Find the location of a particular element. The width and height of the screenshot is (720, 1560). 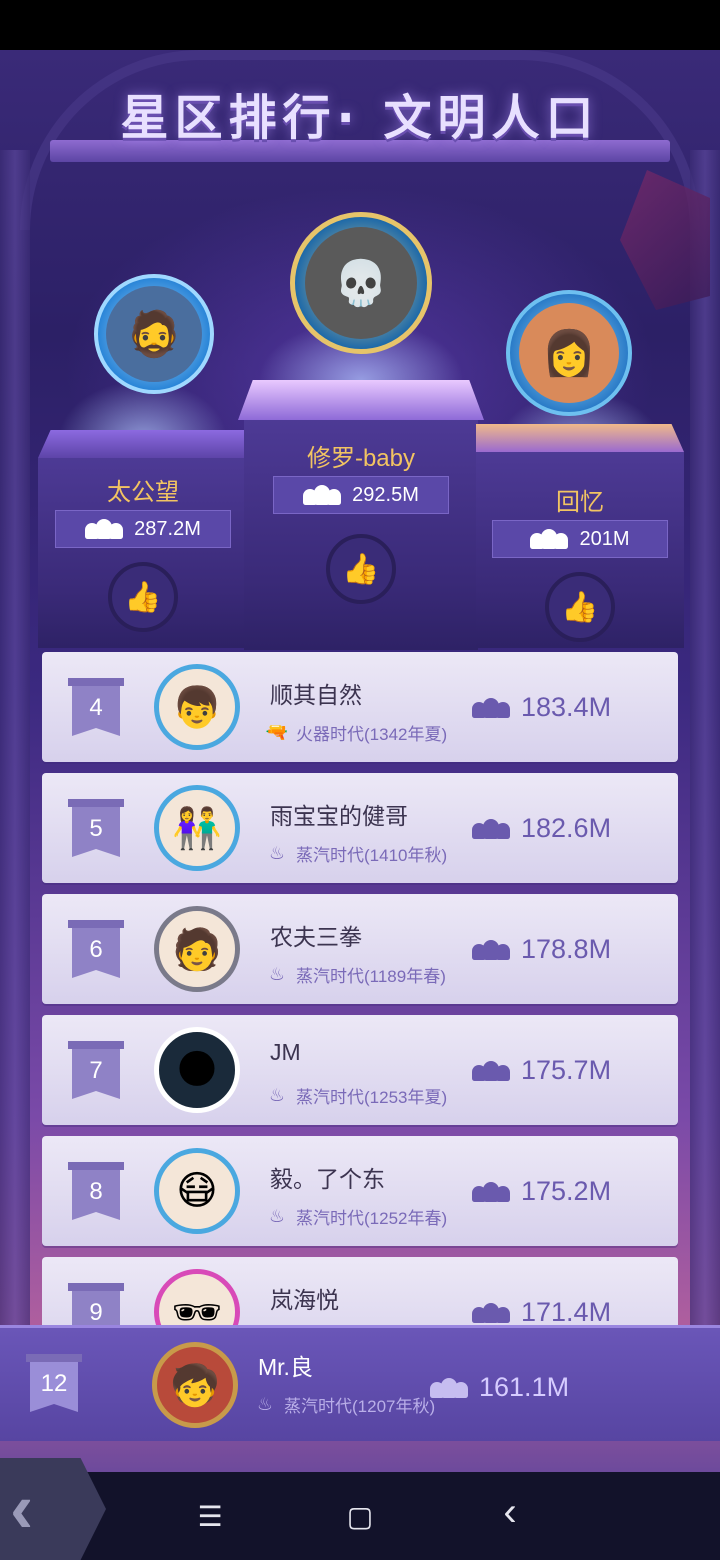

podium-third: 👩 回忆 201M 👍 is located at coordinates (580, 350).